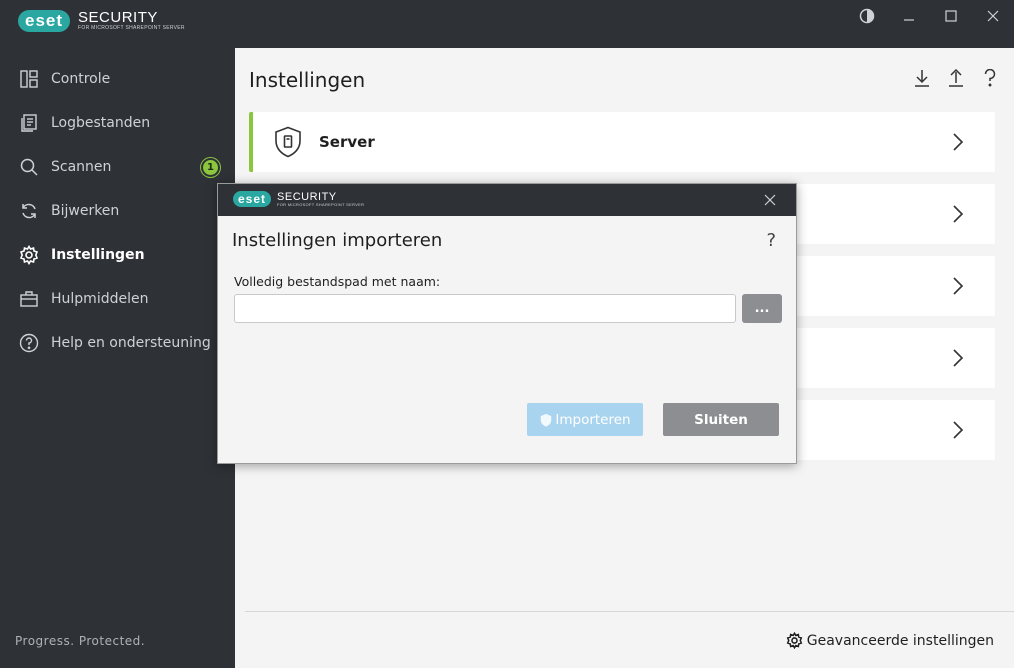  What do you see at coordinates (629, 611) in the screenshot?
I see `footer-divider` at bounding box center [629, 611].